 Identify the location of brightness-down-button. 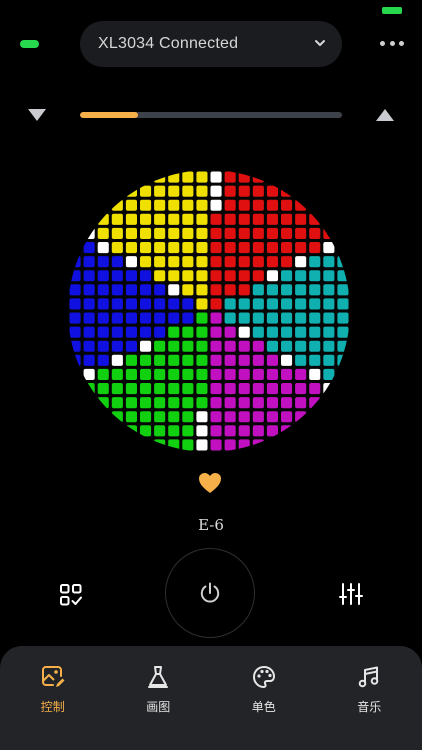
(37, 115).